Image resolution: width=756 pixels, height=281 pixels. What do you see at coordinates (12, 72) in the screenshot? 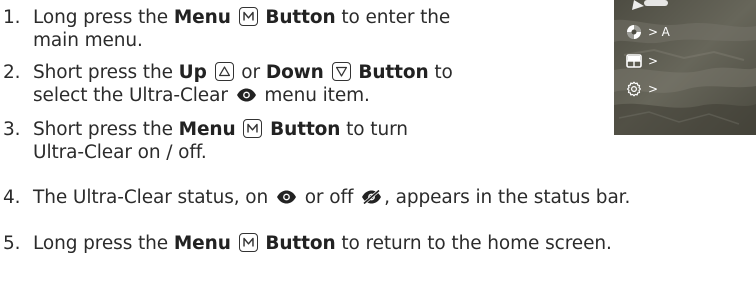
I see `step-number: 2.` at bounding box center [12, 72].